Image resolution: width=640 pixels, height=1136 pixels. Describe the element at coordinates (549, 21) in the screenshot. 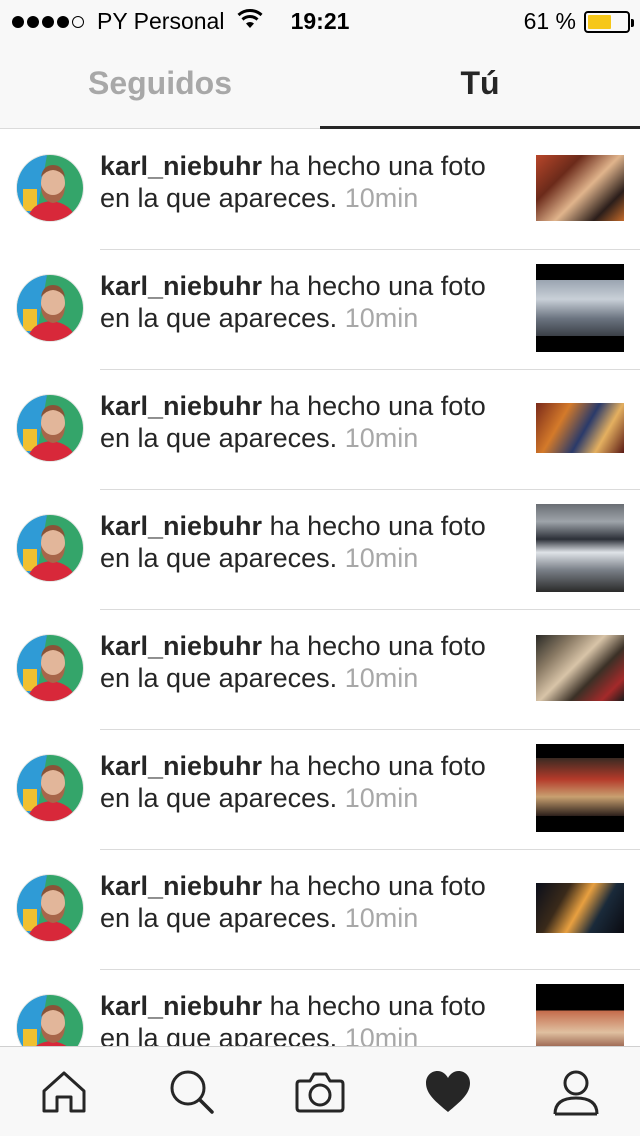

I see `battery-percent: 61 %` at that location.